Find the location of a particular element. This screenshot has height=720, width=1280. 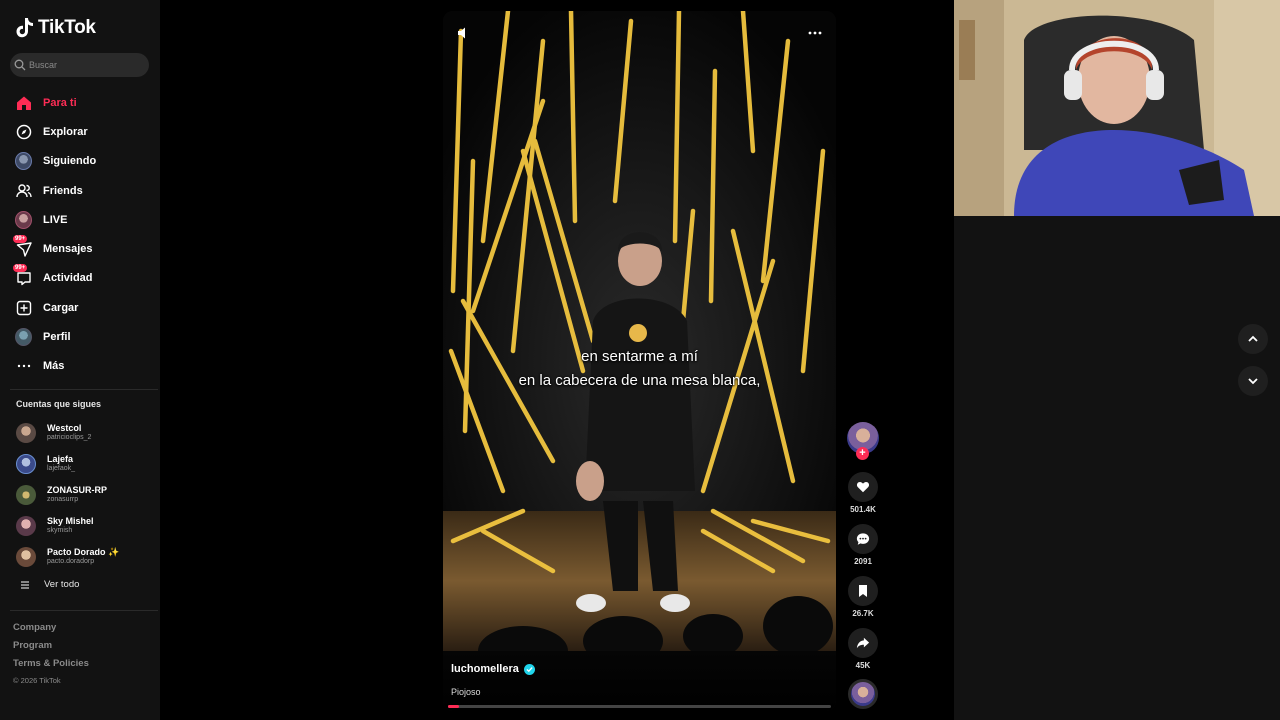

share-count: 45K is located at coordinates (863, 665).